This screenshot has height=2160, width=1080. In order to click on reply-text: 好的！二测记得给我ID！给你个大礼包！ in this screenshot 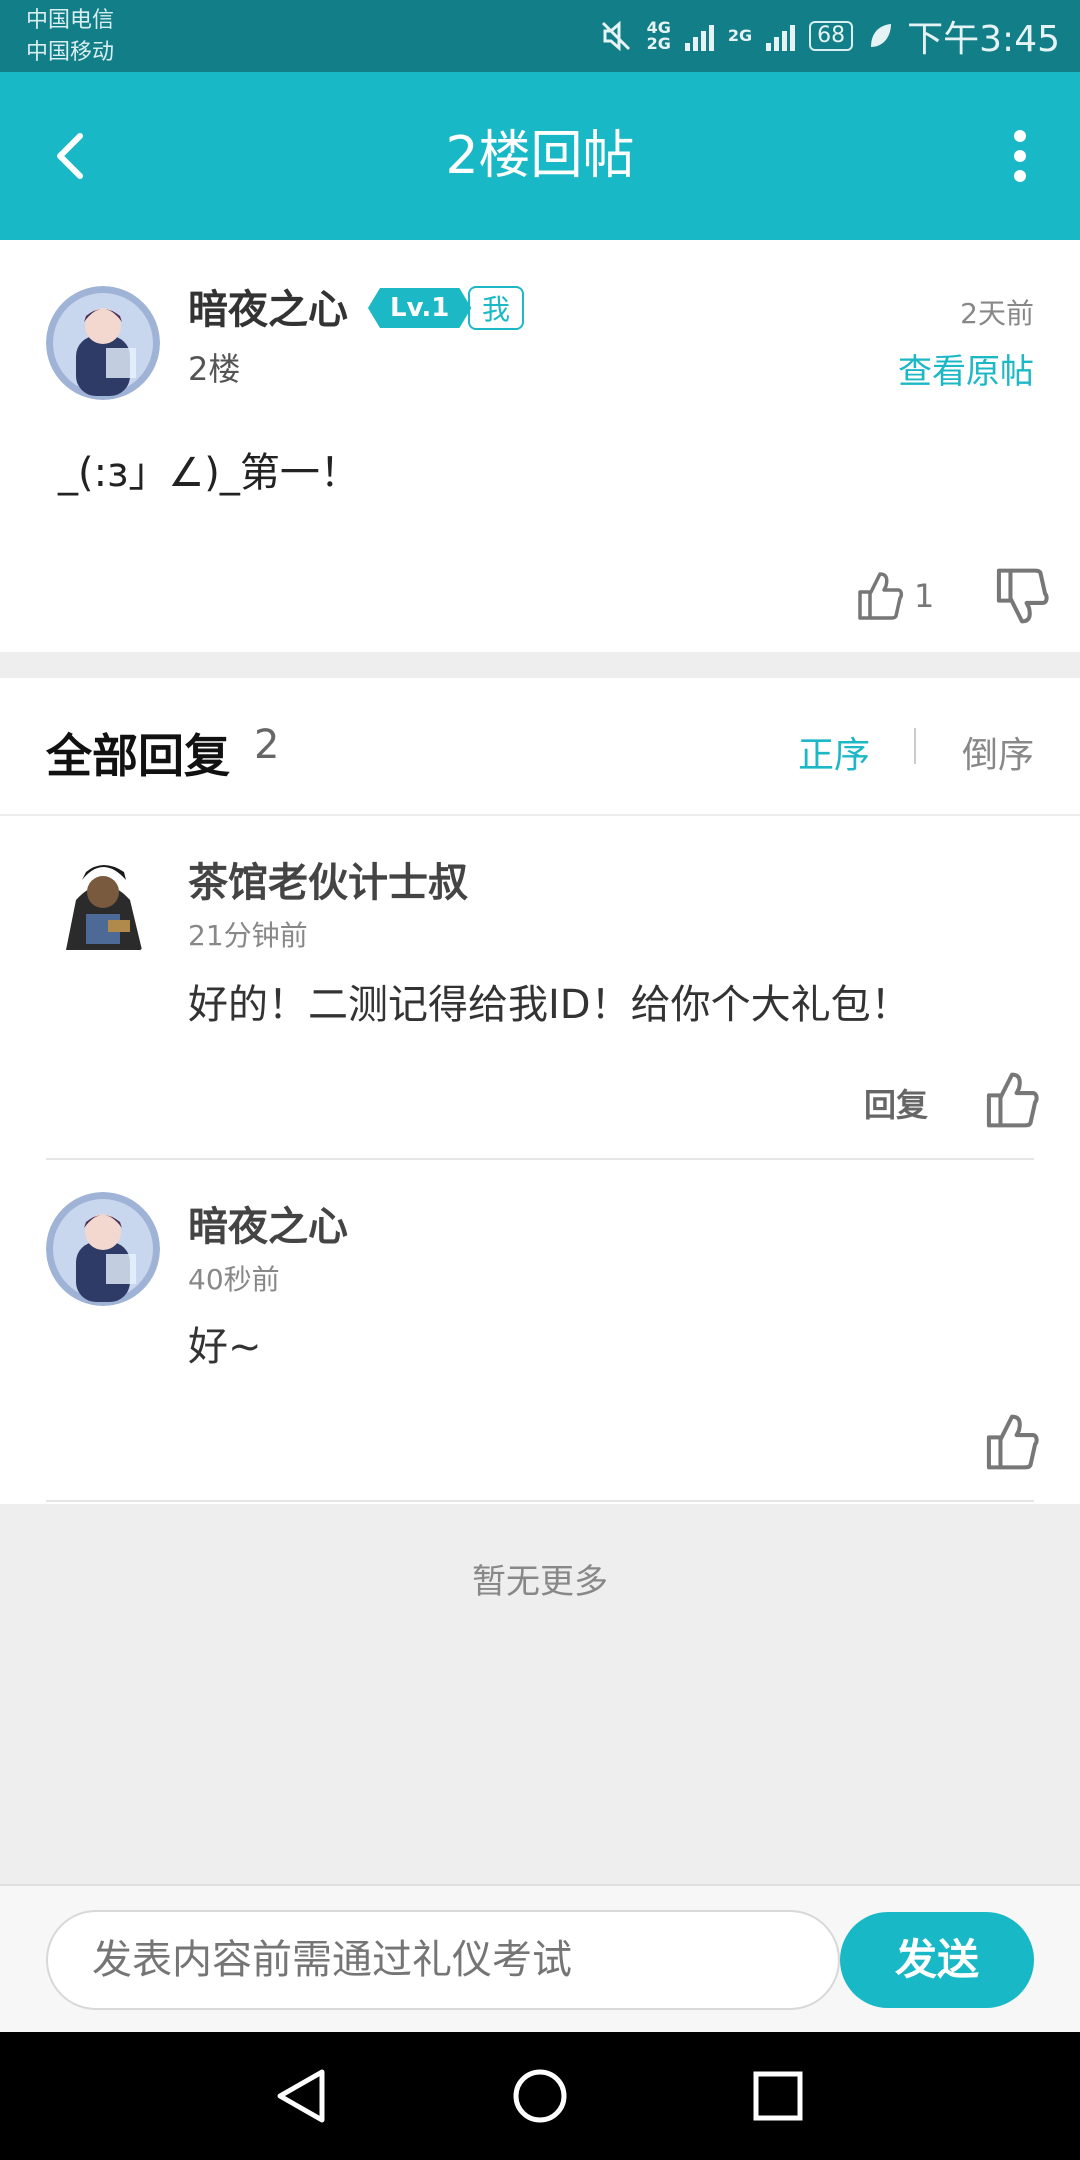, I will do `click(549, 1005)`.